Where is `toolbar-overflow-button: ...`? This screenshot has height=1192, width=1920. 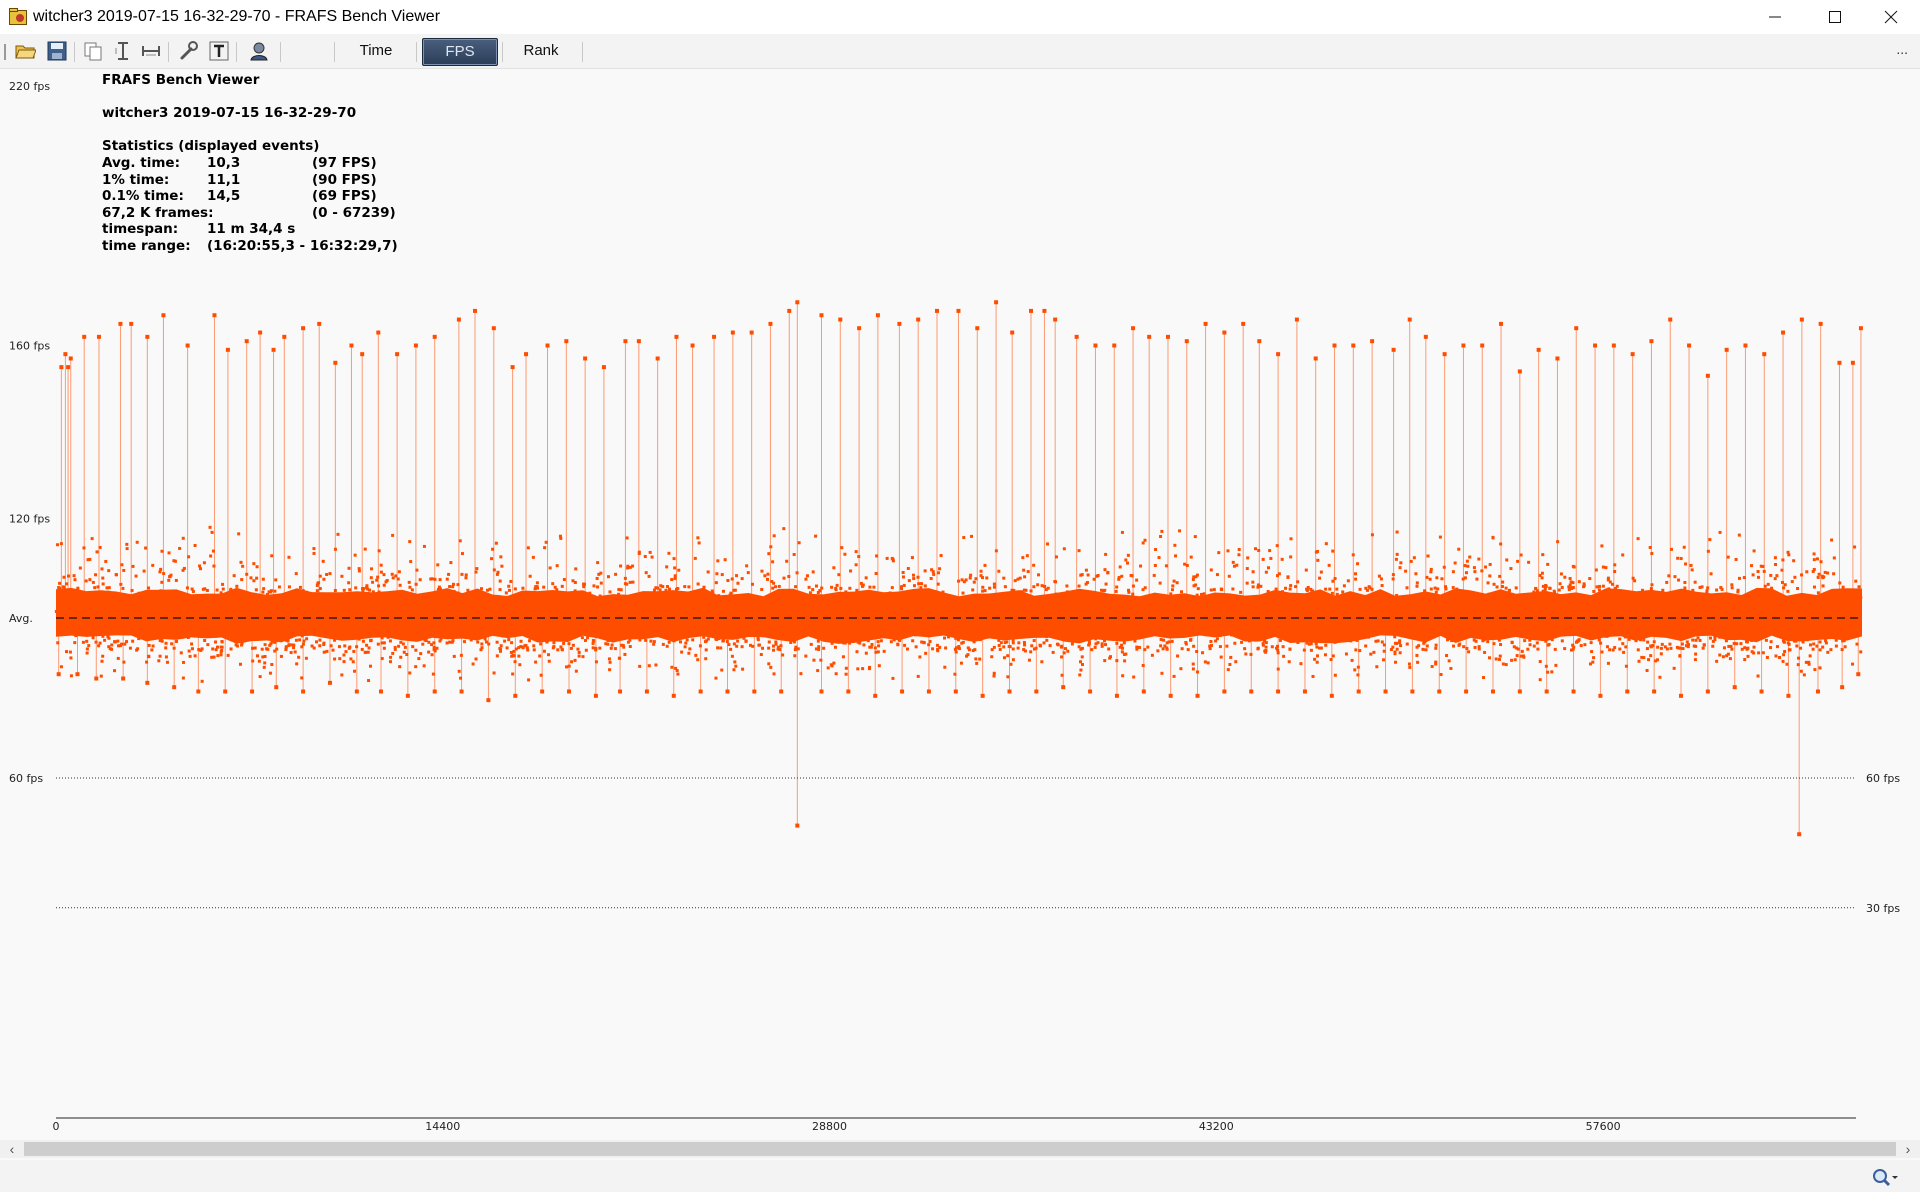 toolbar-overflow-button: ... is located at coordinates (1902, 49).